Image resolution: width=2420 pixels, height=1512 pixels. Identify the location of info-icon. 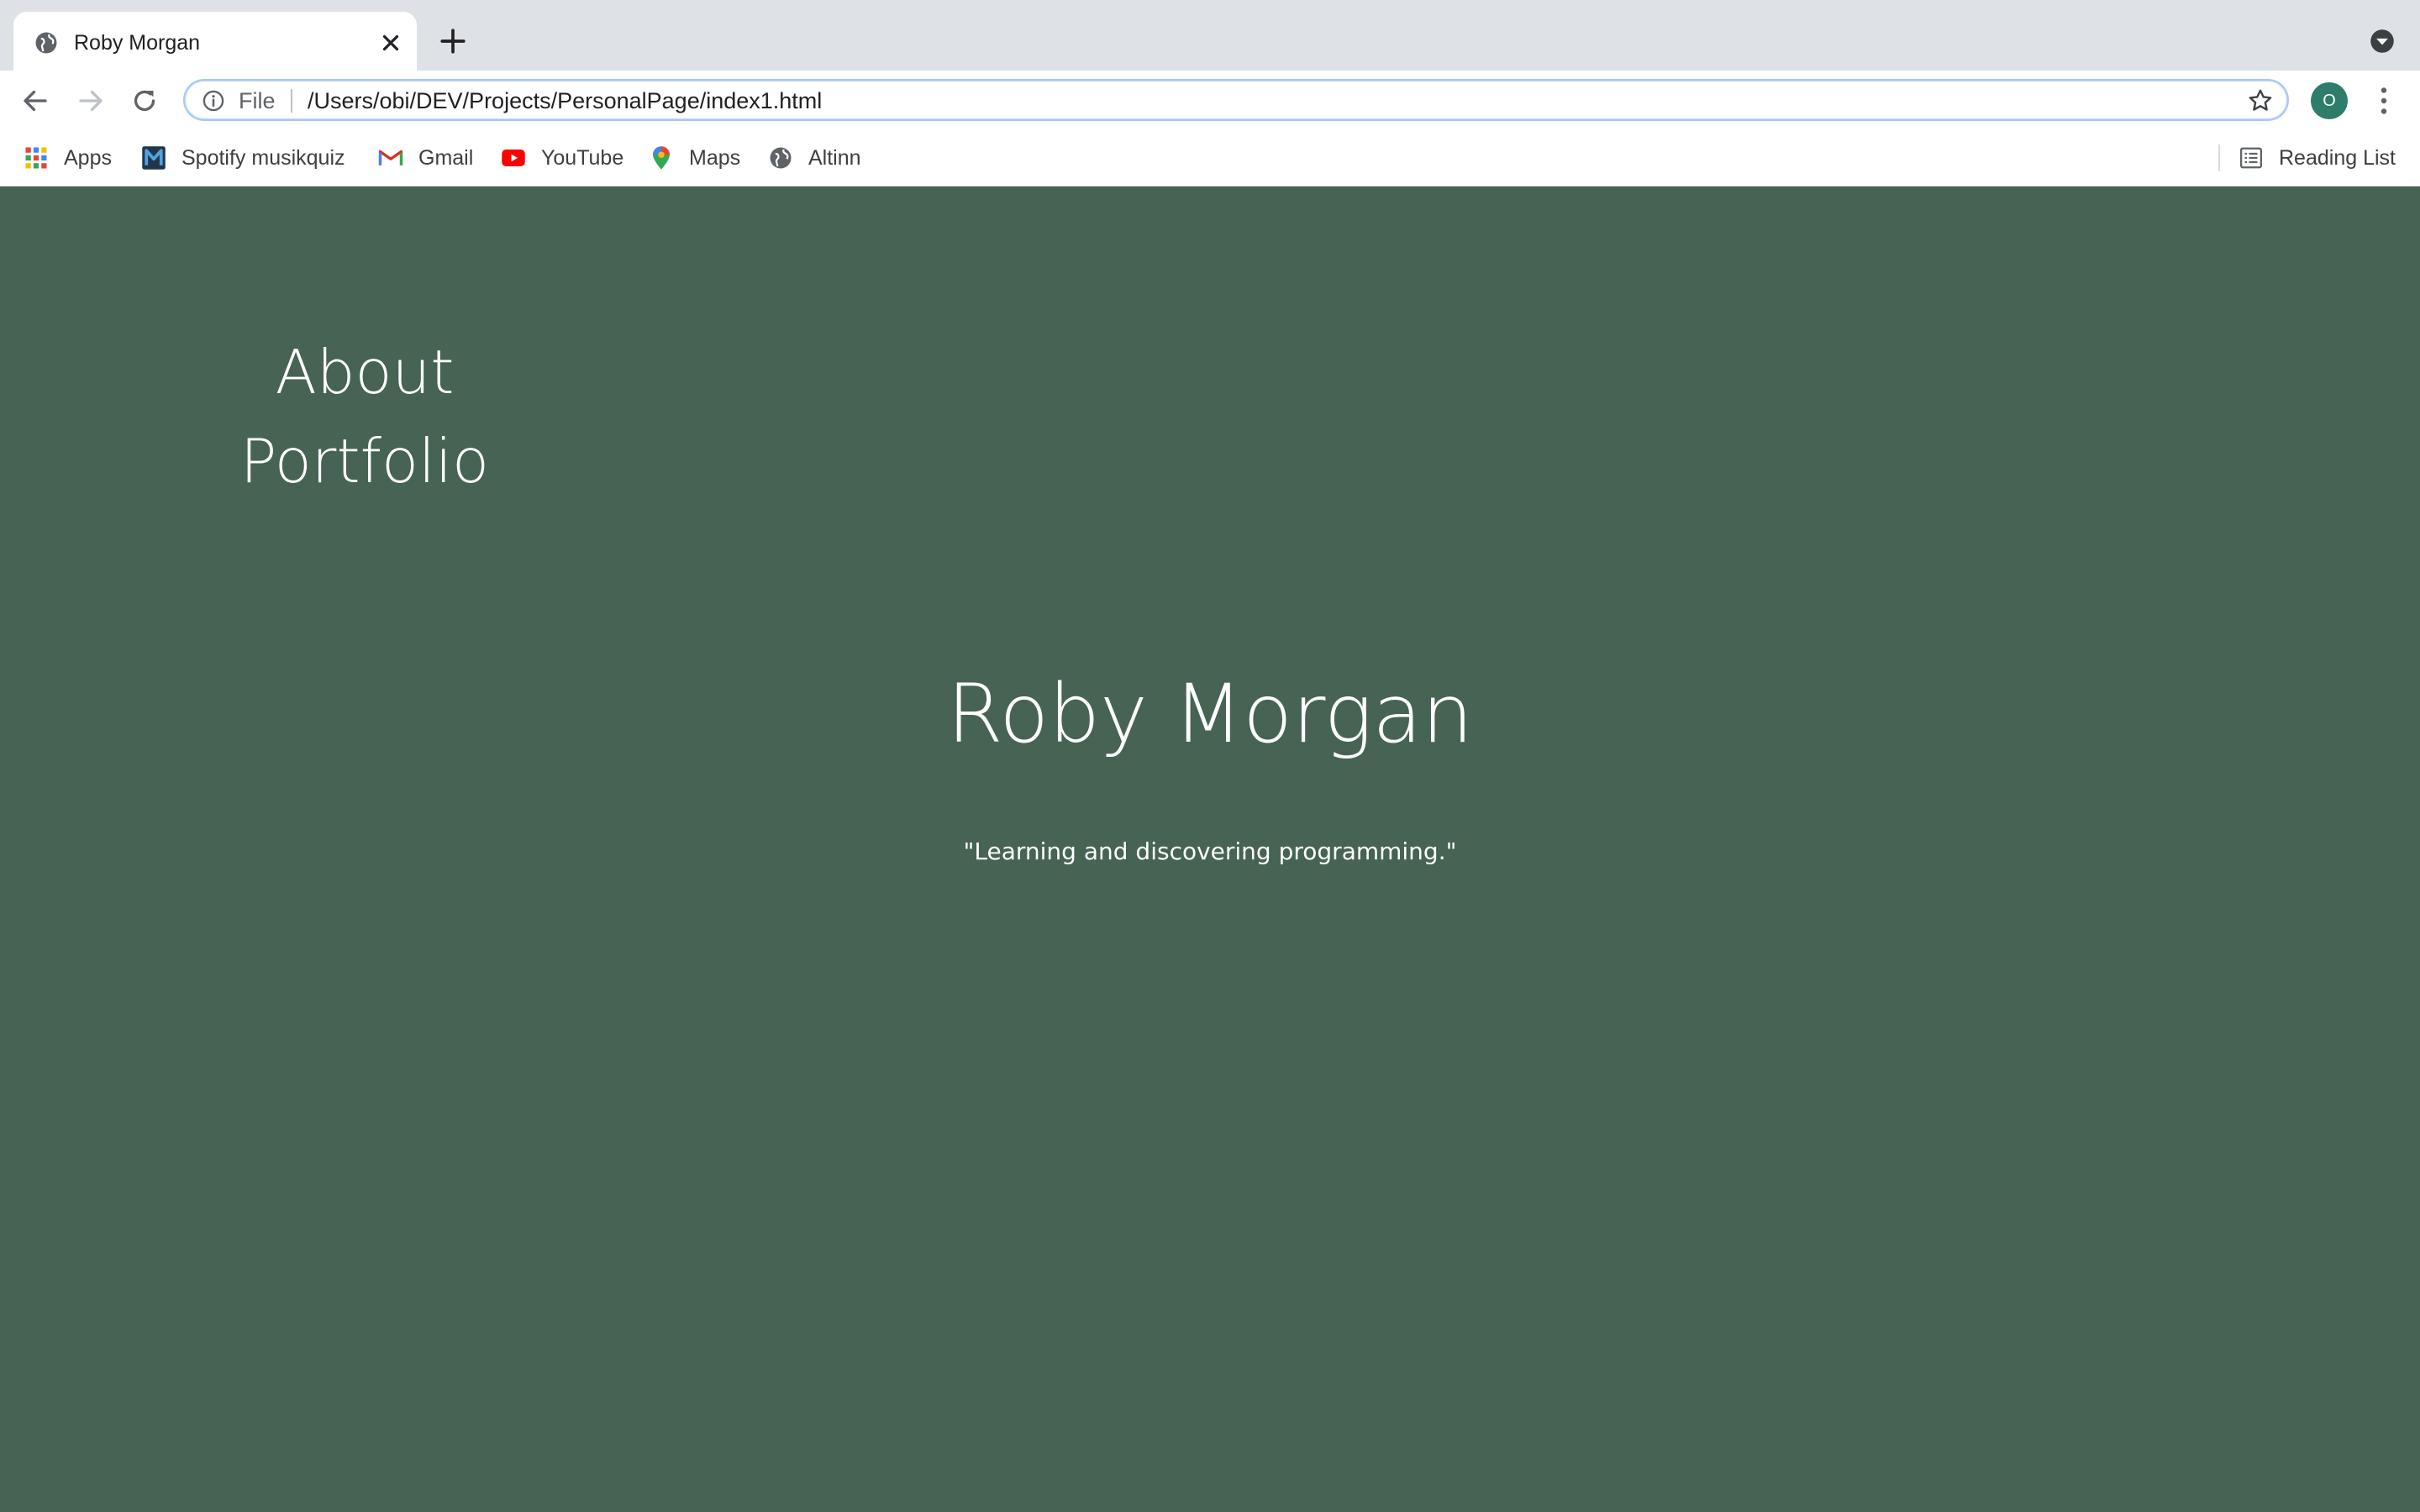
(214, 101).